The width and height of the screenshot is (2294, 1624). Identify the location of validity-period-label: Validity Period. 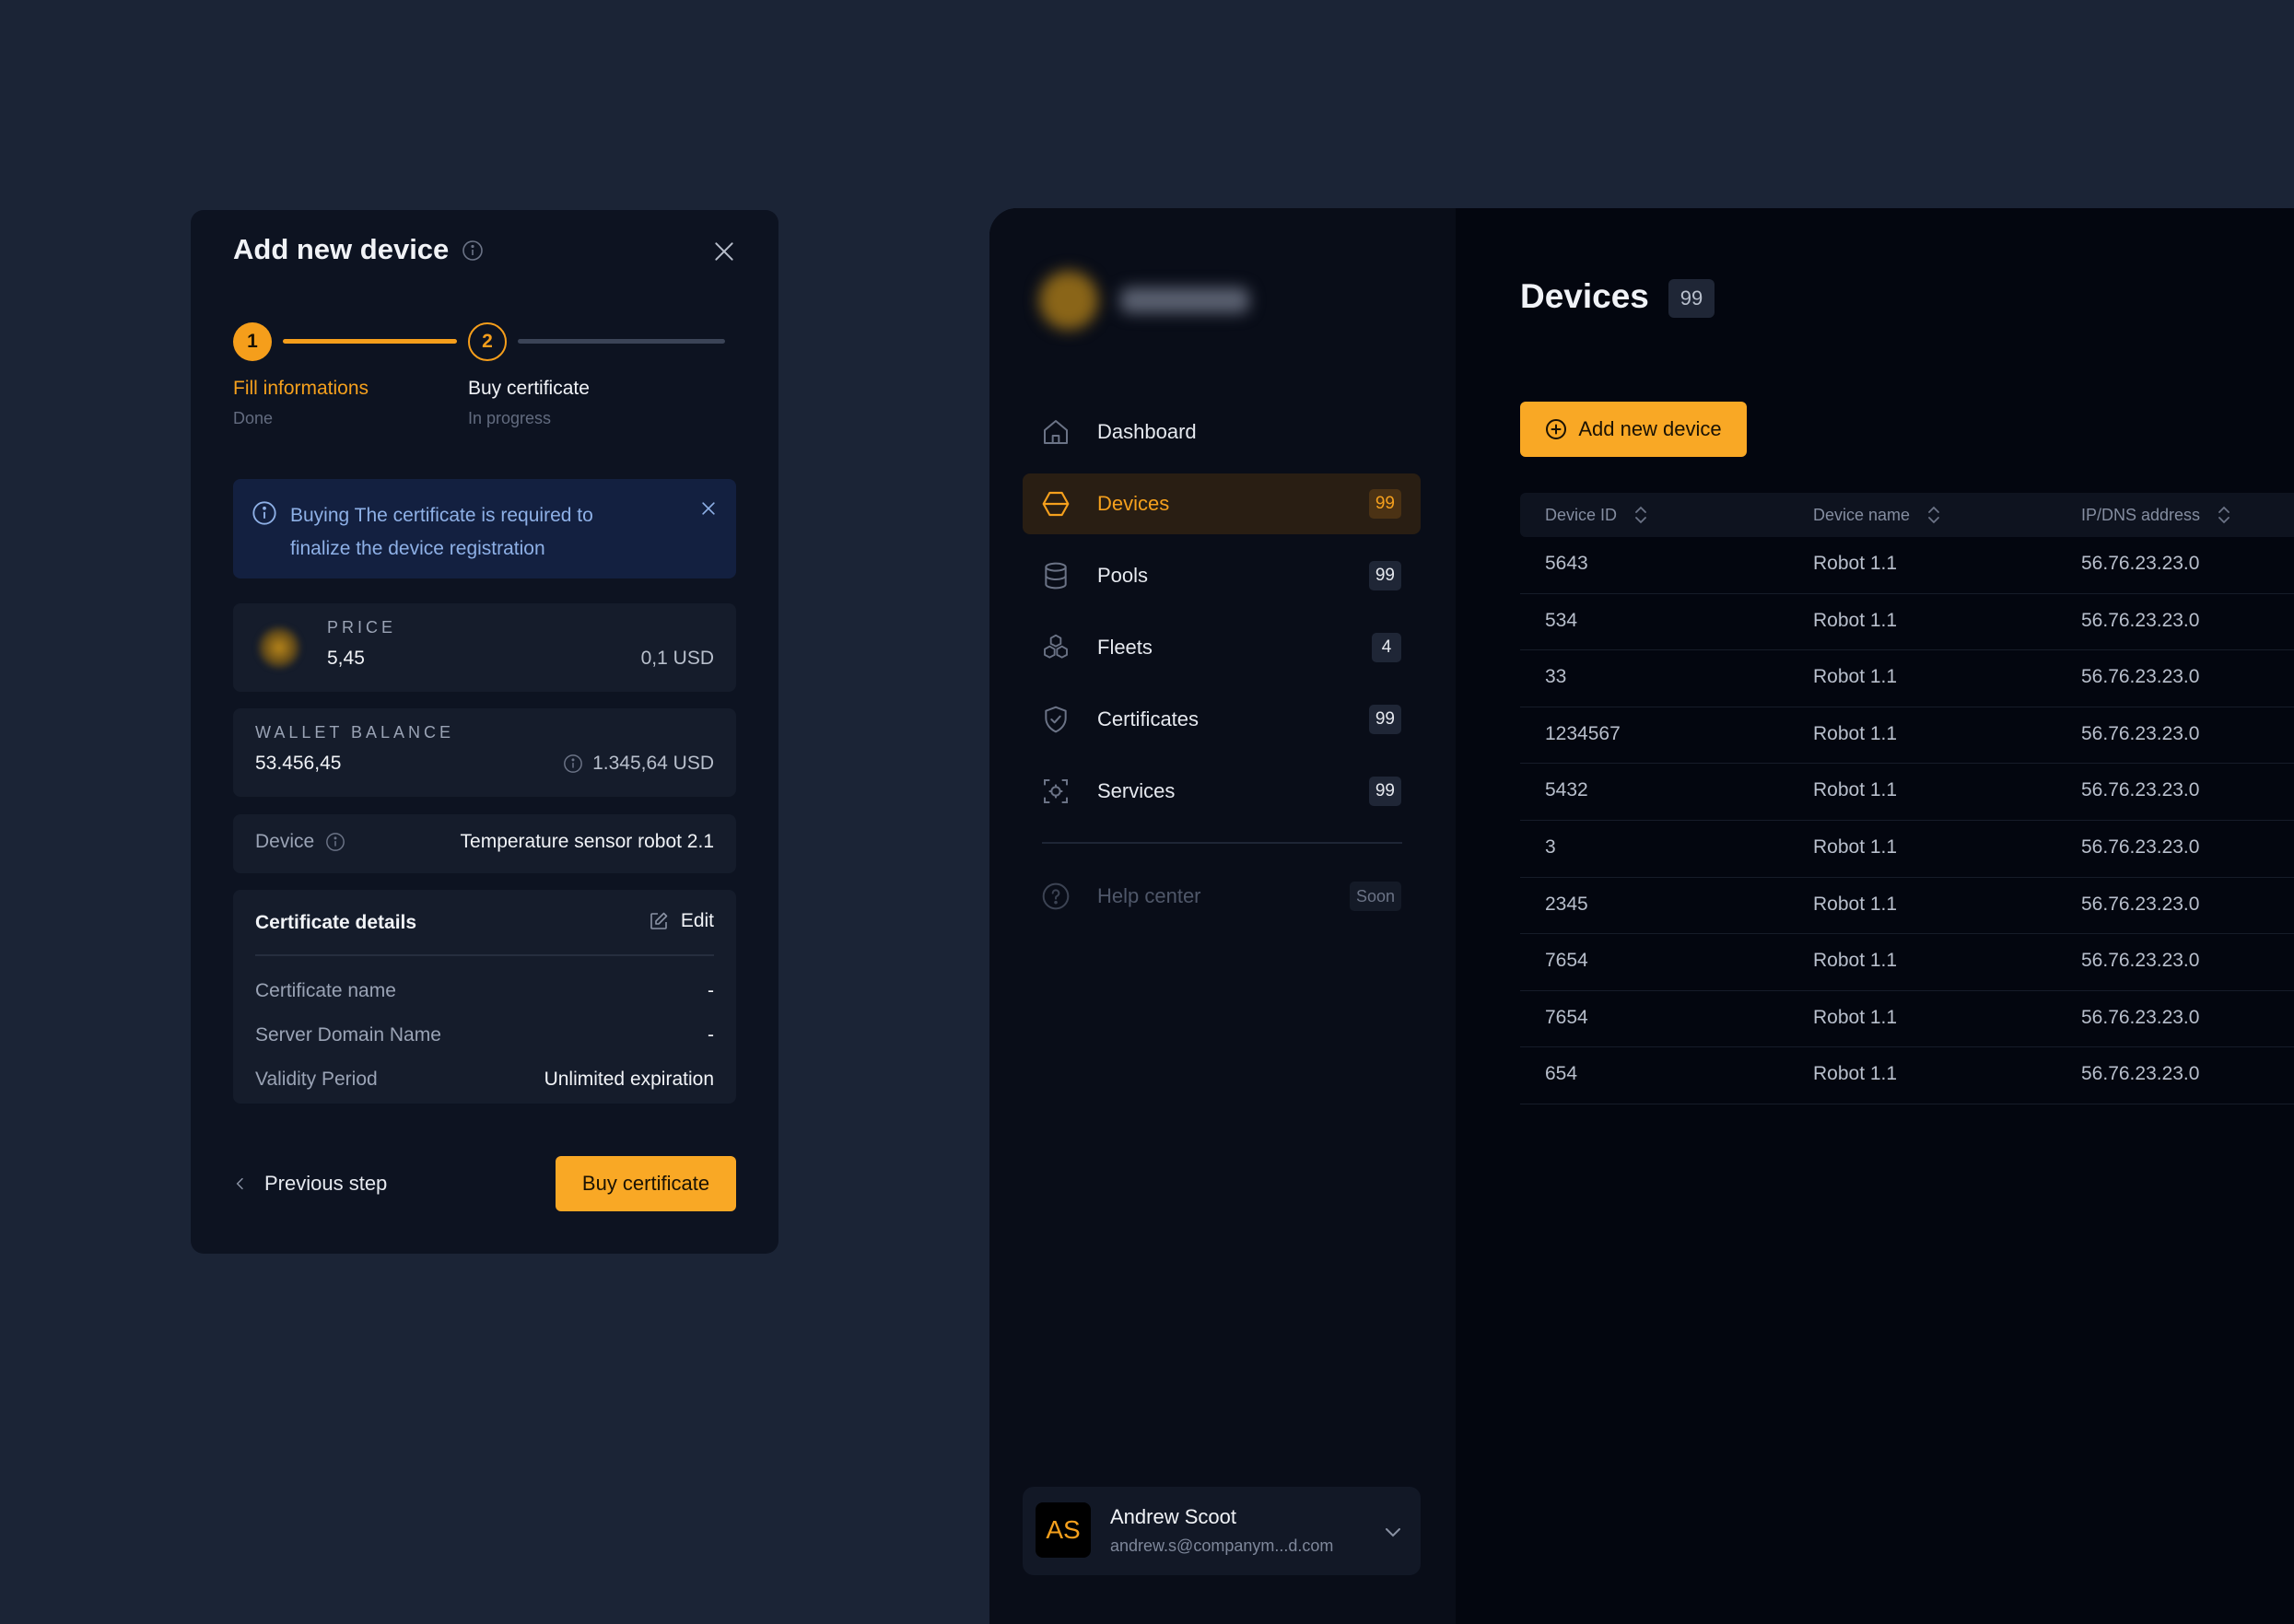
(316, 1079).